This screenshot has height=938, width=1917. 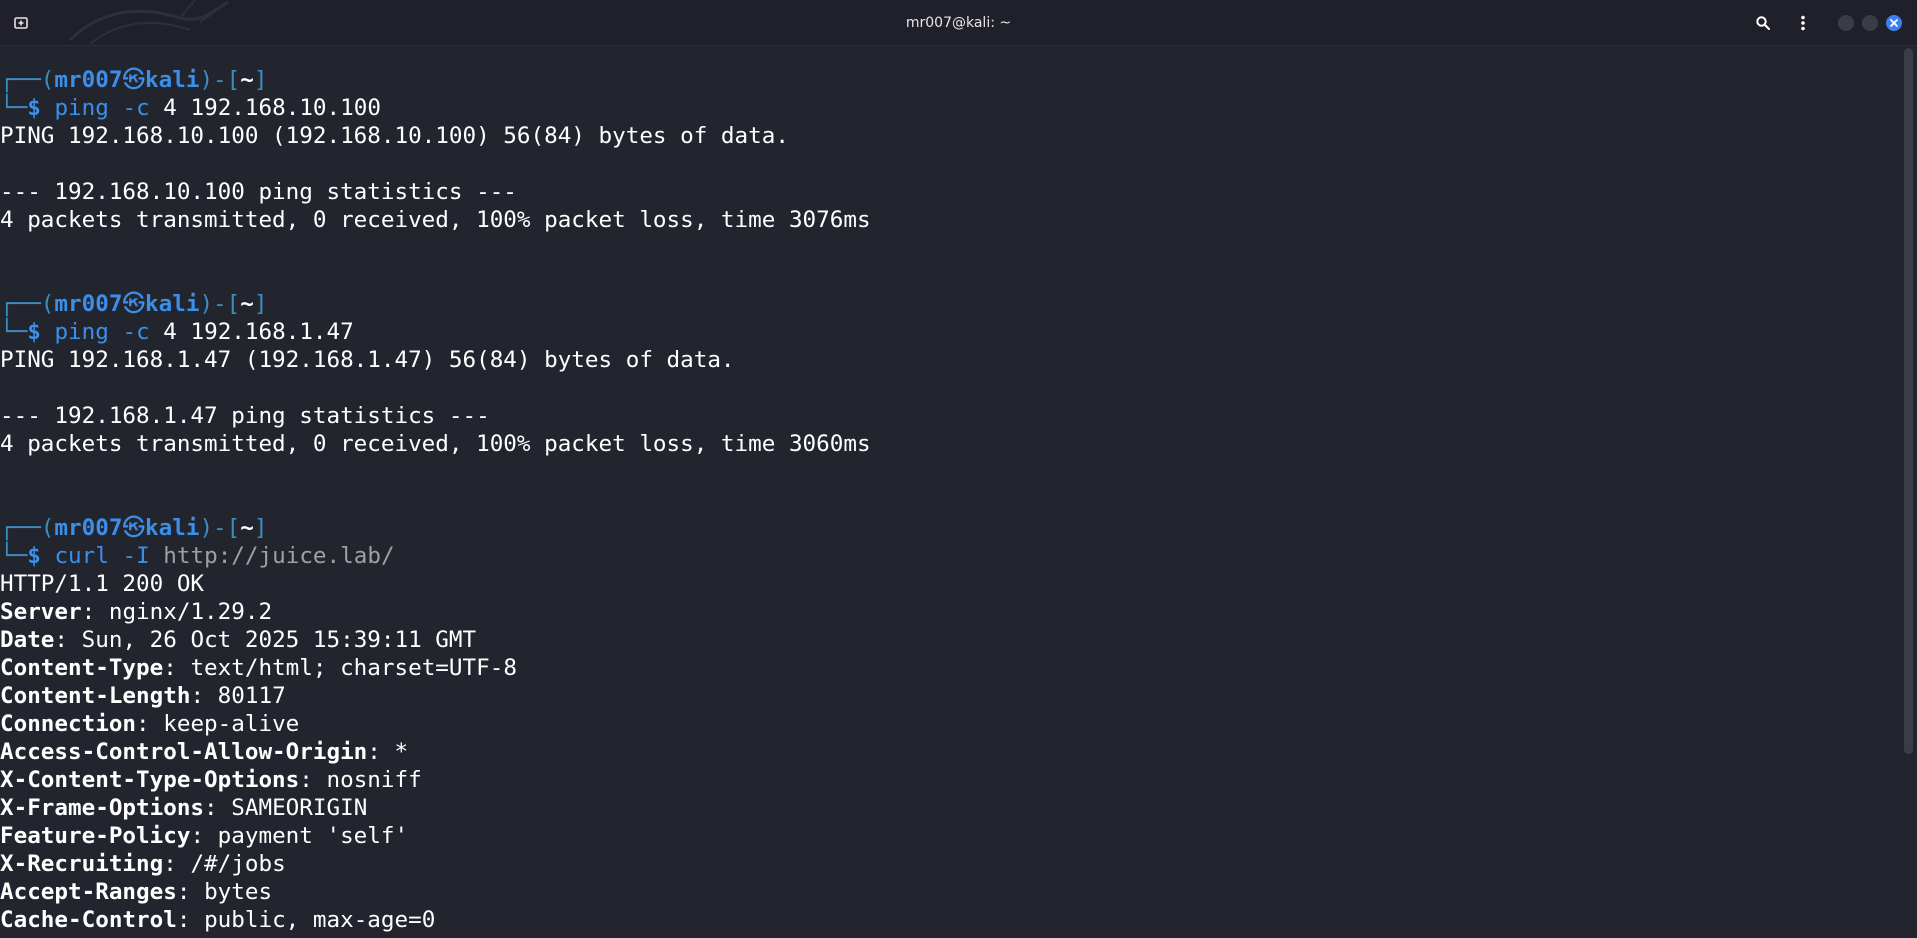 What do you see at coordinates (88, 920) in the screenshot?
I see `http-header-name: Cache-Control` at bounding box center [88, 920].